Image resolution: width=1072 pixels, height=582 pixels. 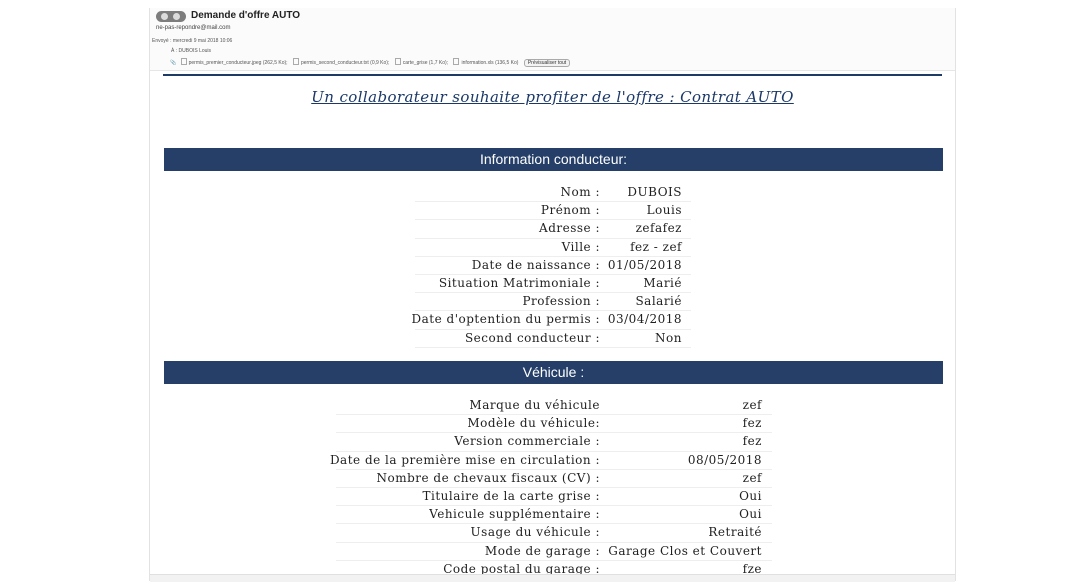 I want to click on table-row: Version commerciale : fez, so click(x=552, y=442).